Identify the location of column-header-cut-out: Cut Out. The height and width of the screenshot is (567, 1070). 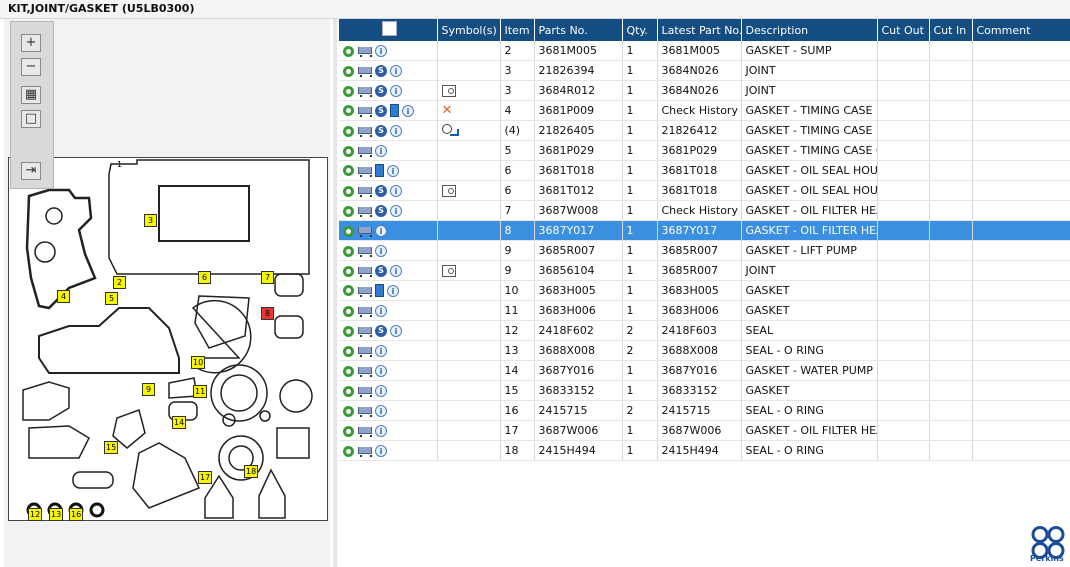
(903, 30).